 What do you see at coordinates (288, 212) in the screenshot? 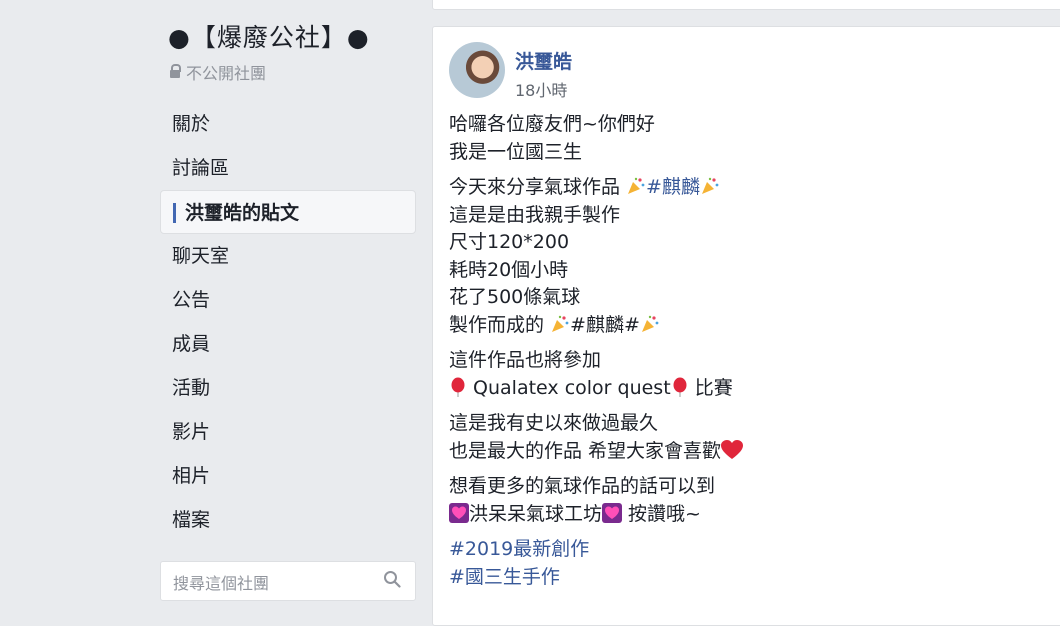
I see `nav-item-member-posts: 洪璽皓的貼文` at bounding box center [288, 212].